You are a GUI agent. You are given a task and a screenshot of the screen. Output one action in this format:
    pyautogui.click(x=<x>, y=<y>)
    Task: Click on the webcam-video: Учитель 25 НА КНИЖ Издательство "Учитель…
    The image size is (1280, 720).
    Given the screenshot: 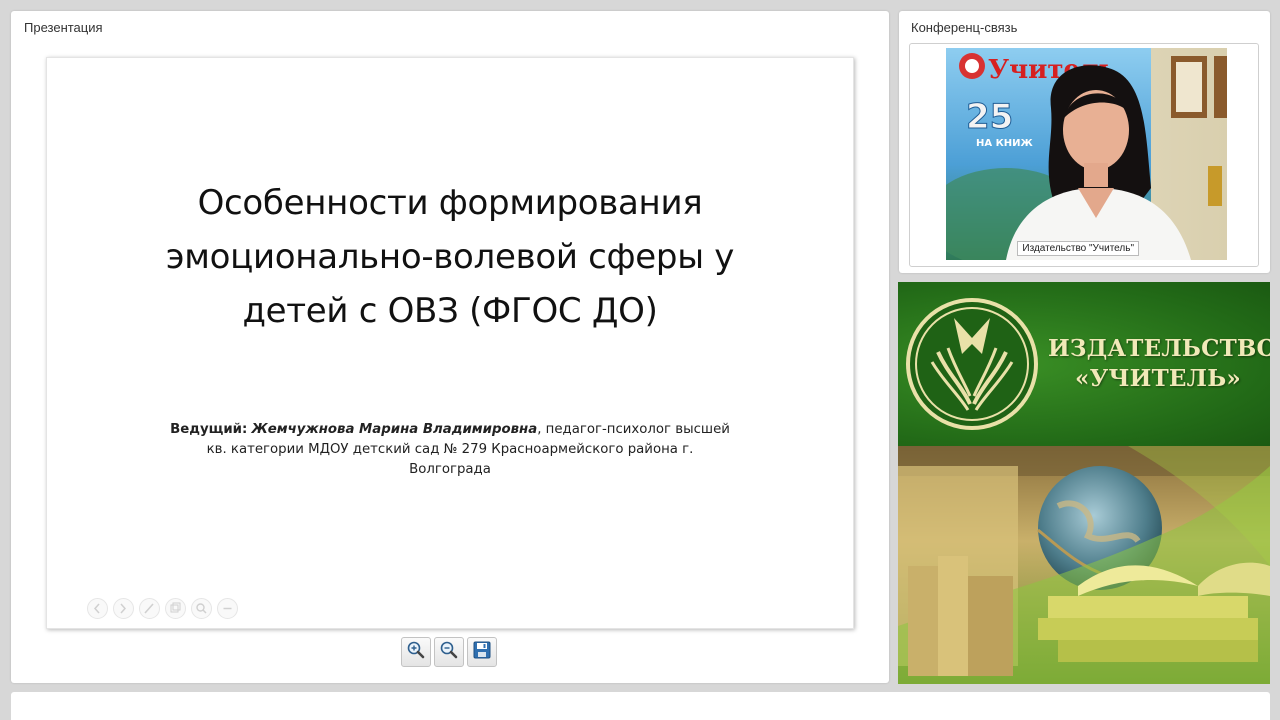 What is the action you would take?
    pyautogui.click(x=1086, y=154)
    